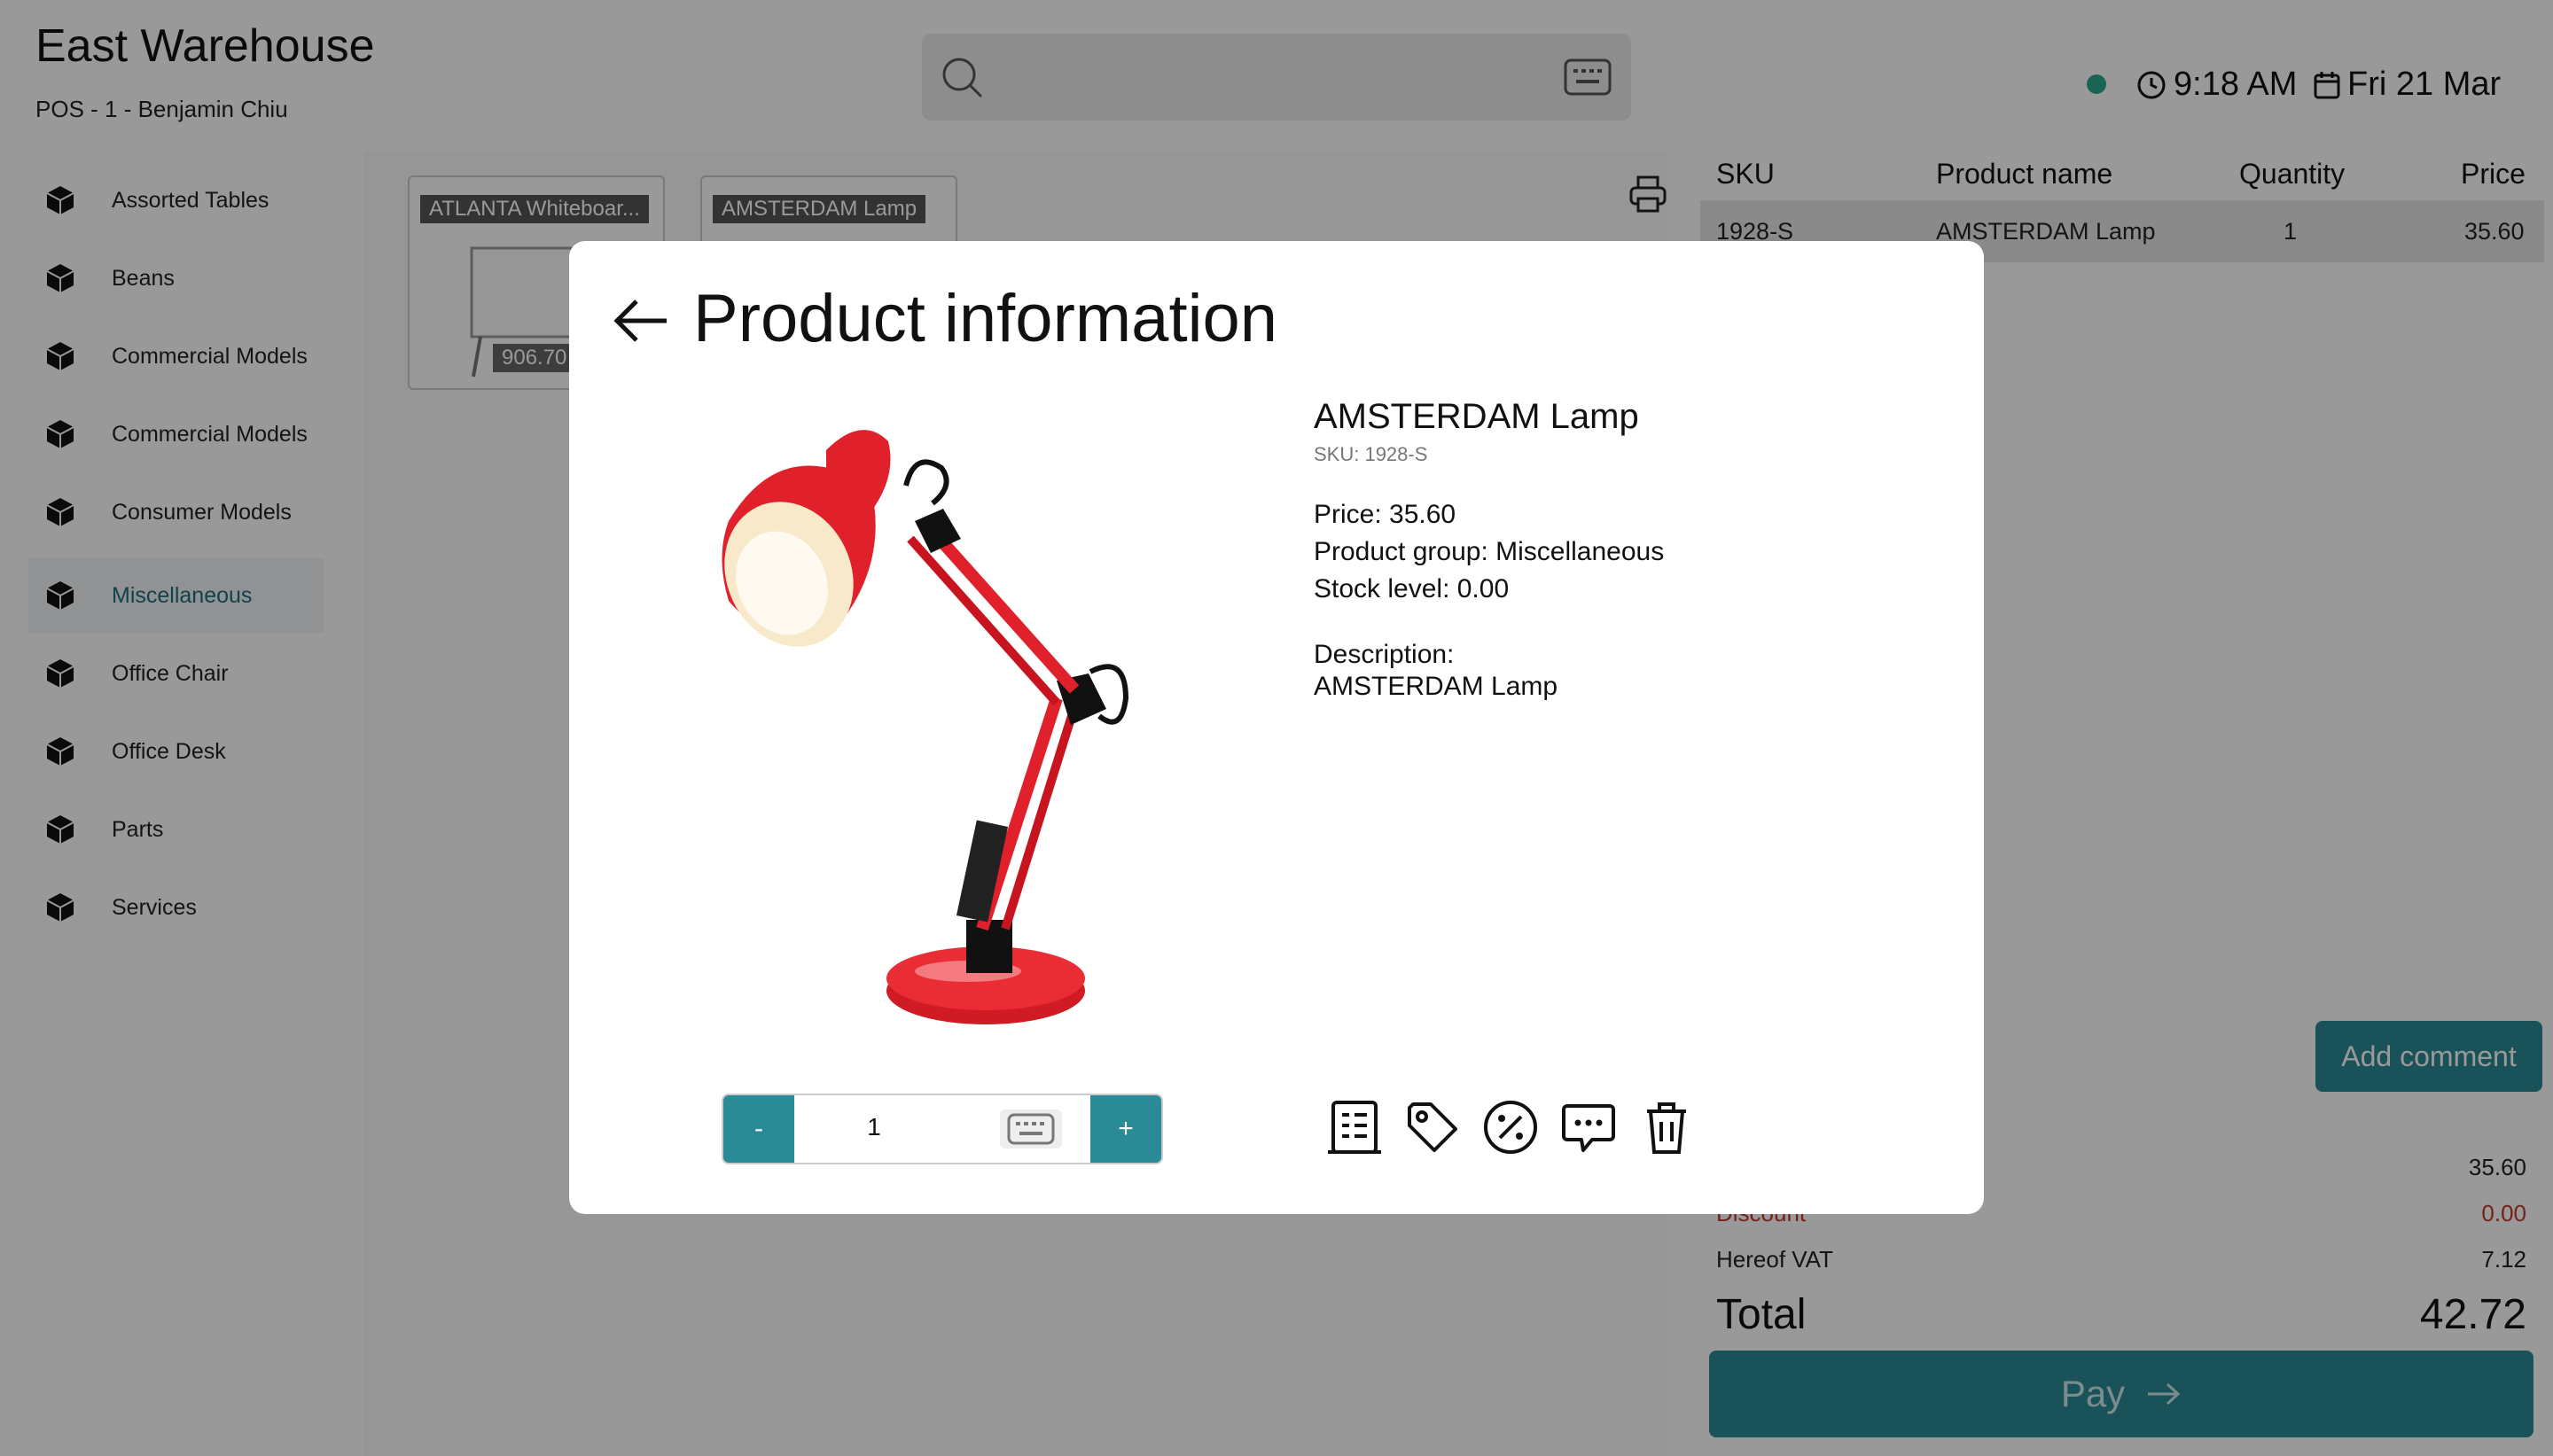 Image resolution: width=2553 pixels, height=1456 pixels. Describe the element at coordinates (1412, 588) in the screenshot. I see `product-stock: Stock level: 0.00` at that location.